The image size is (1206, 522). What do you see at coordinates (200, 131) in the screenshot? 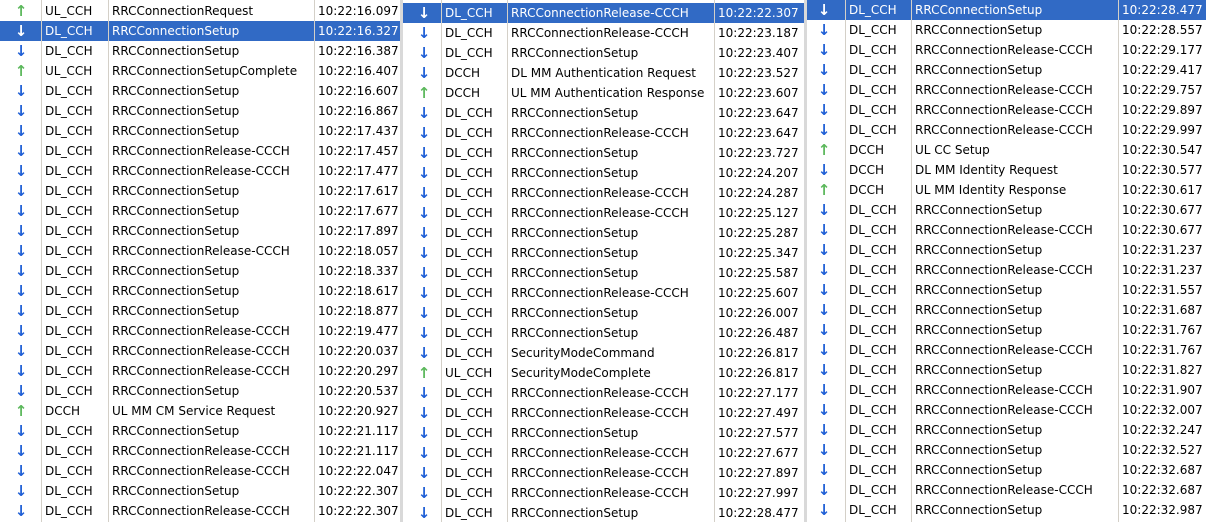
I see `message-row: ↓ DL_CCH RRCConnectionSetup 10:22:17.437` at bounding box center [200, 131].